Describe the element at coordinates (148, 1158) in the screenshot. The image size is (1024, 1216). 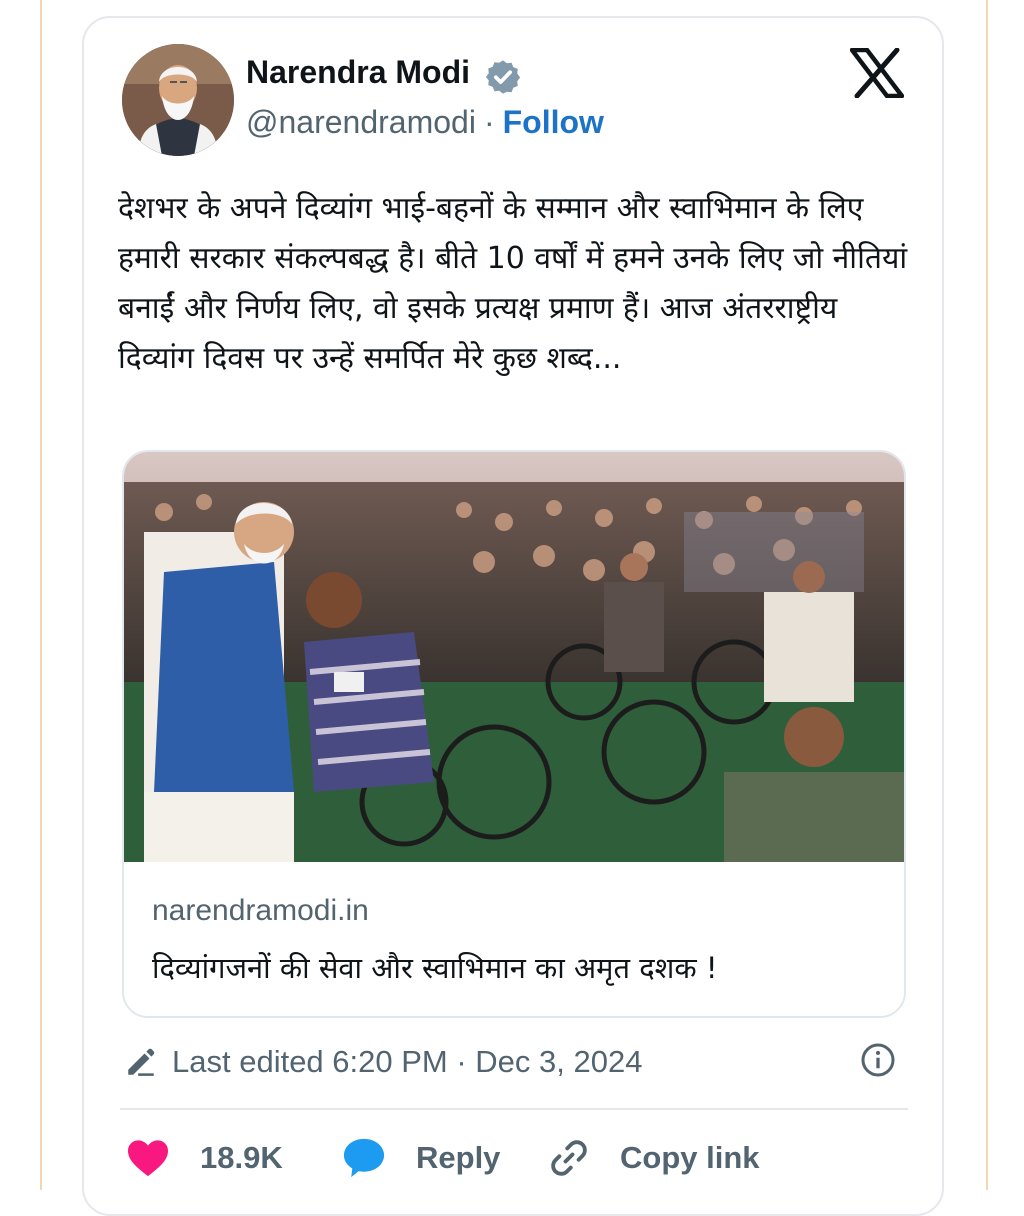
I see `heart-icon` at that location.